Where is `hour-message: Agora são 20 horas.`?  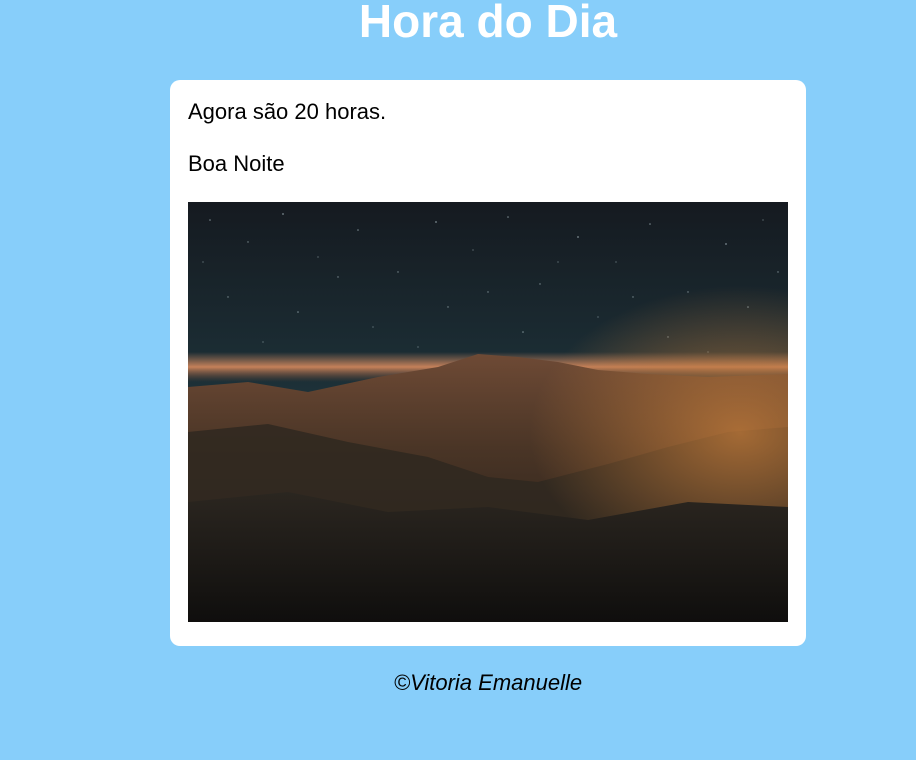 hour-message: Agora são 20 horas. is located at coordinates (287, 111).